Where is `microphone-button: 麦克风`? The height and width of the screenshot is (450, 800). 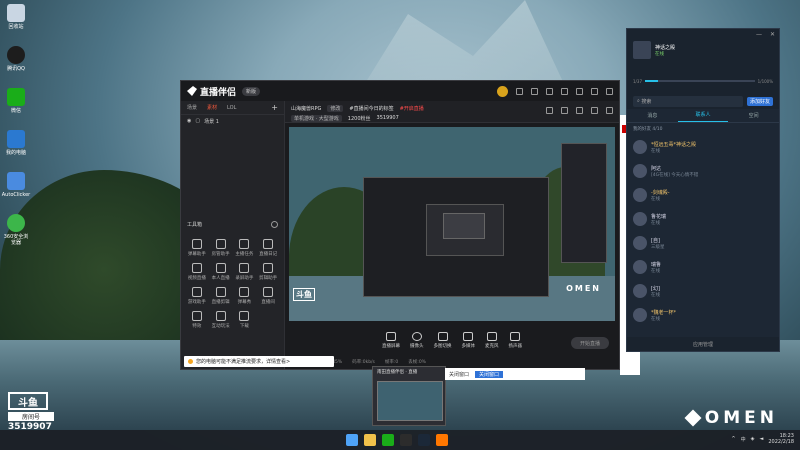
microphone-button: 麦克风 is located at coordinates (492, 340).